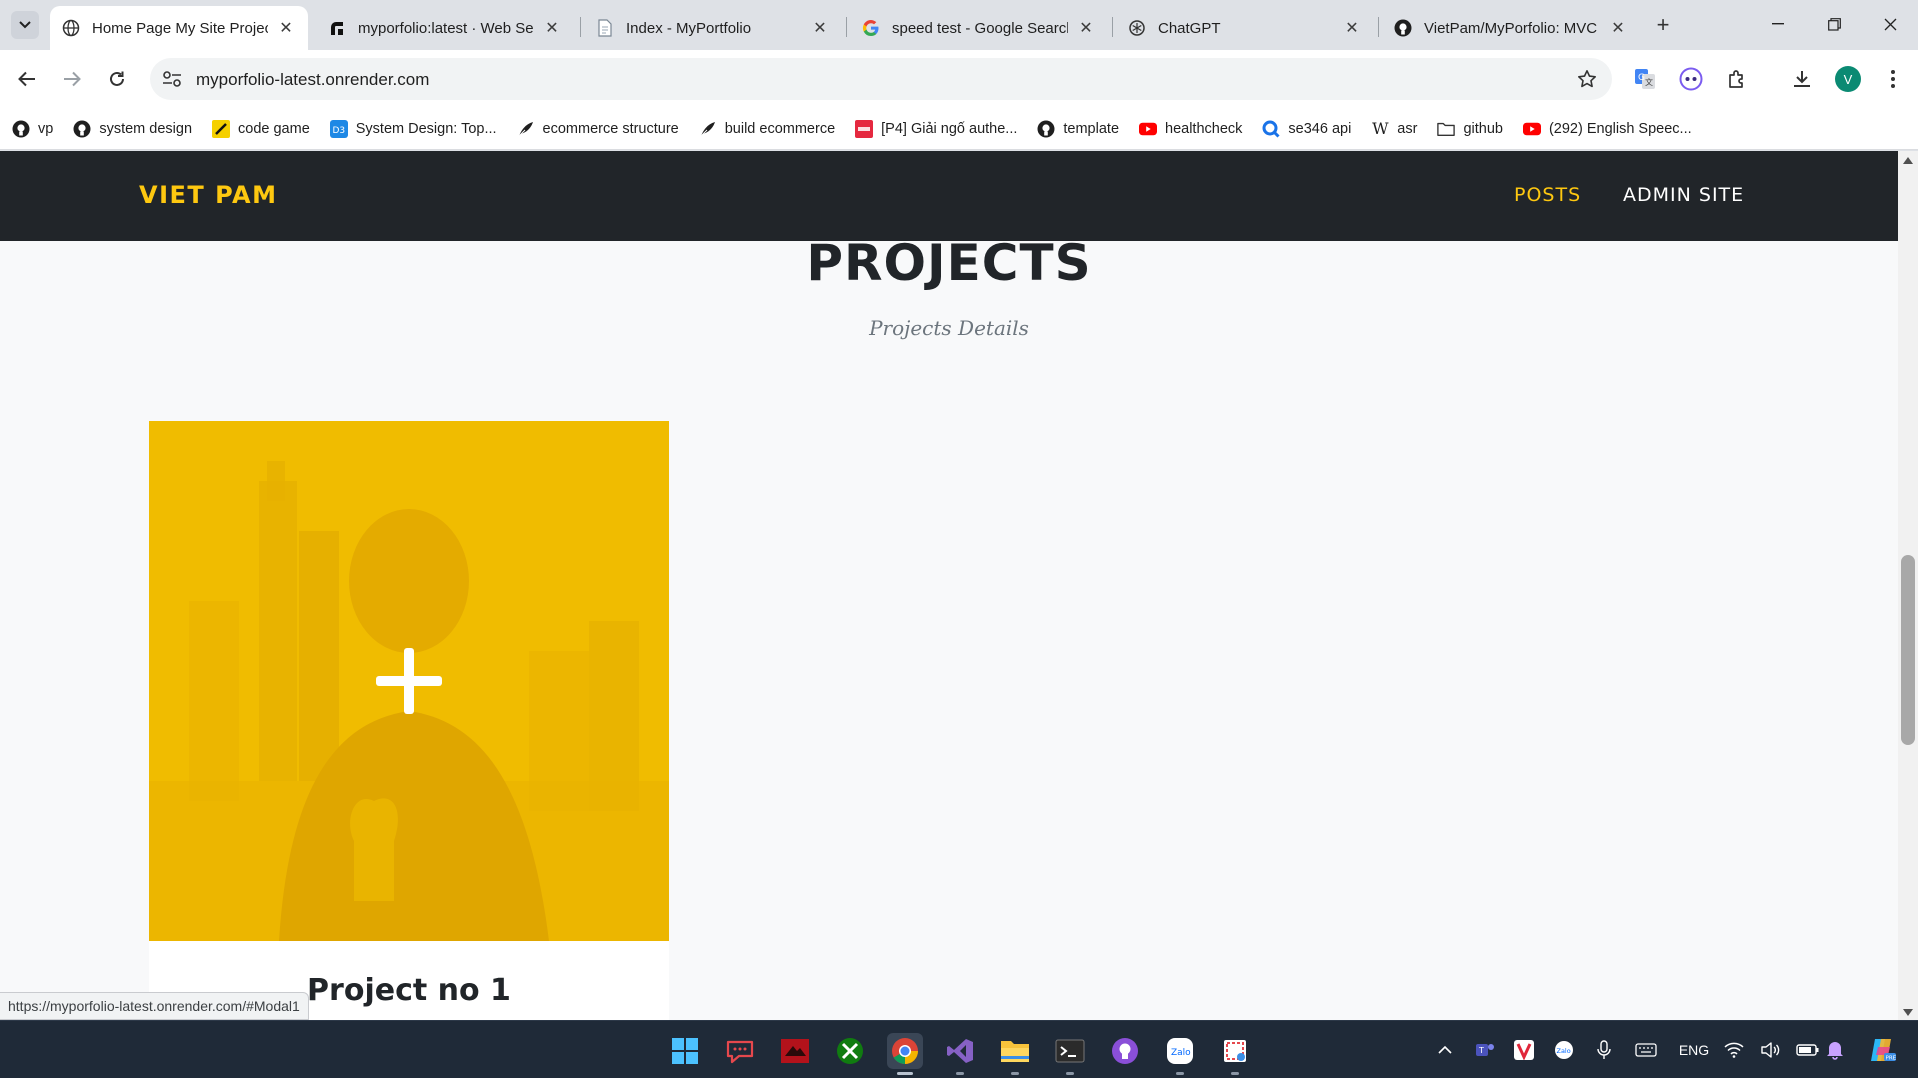  What do you see at coordinates (208, 195) in the screenshot?
I see `site-brand: VIET PAM` at bounding box center [208, 195].